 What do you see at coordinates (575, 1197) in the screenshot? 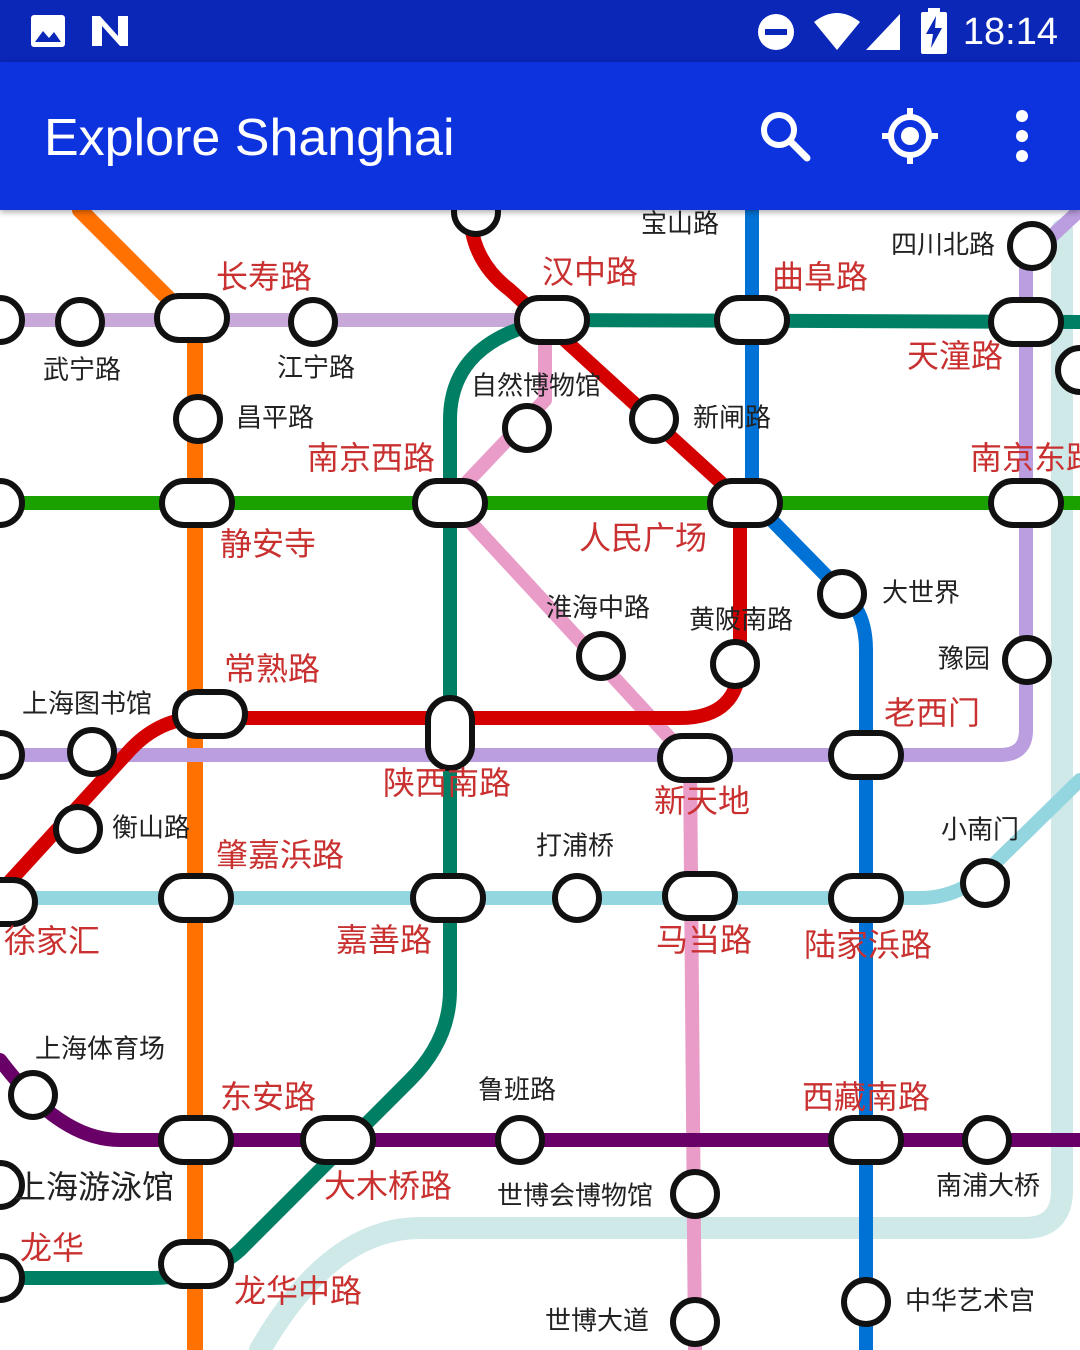
I see `station-label: 世博会博物馆` at bounding box center [575, 1197].